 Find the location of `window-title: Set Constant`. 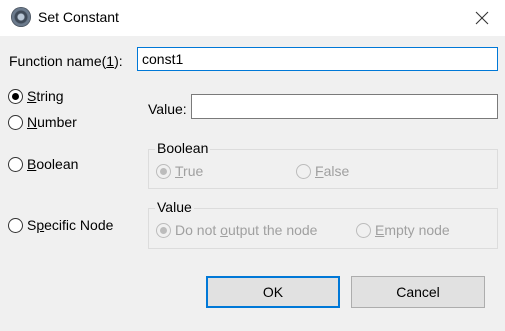

window-title: Set Constant is located at coordinates (78, 17).